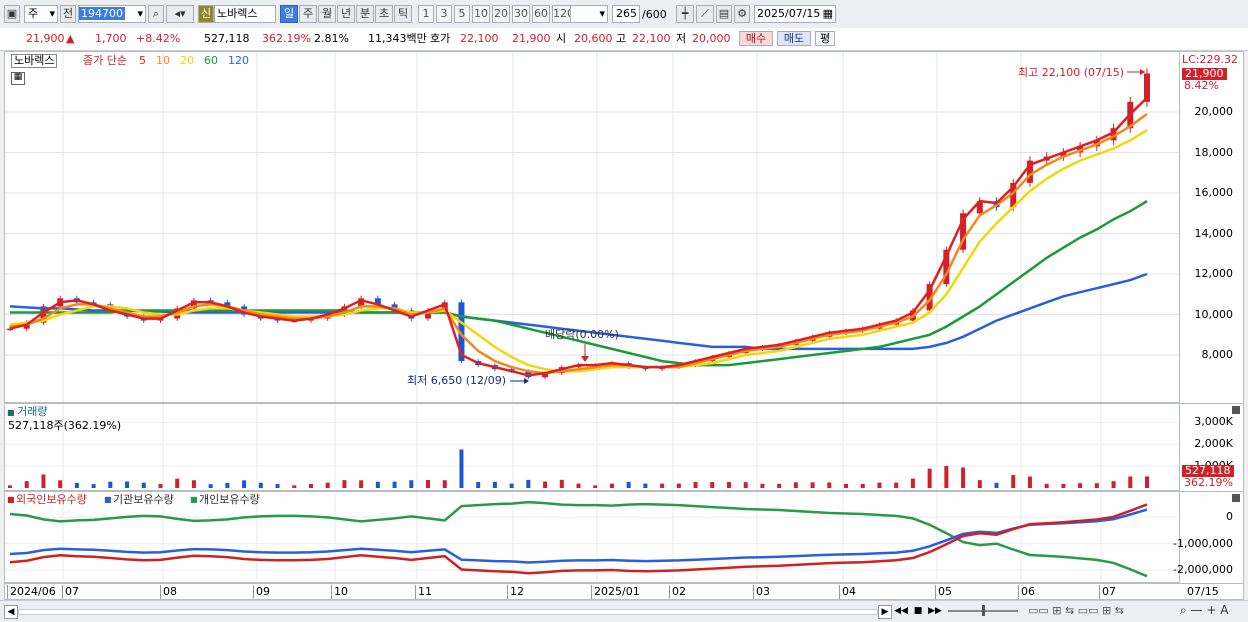  Describe the element at coordinates (158, 38) in the screenshot. I see `quote-change-pct: +8.42%` at that location.